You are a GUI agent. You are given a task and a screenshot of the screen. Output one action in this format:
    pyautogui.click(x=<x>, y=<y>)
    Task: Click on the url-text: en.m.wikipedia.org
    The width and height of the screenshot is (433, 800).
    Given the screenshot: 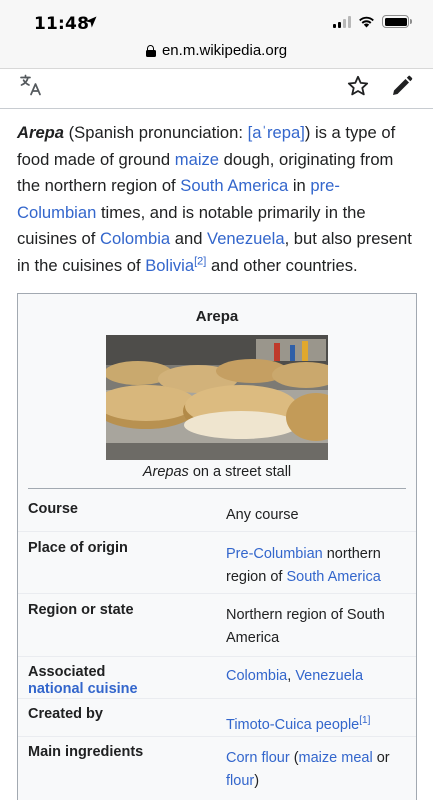 What is the action you would take?
    pyautogui.click(x=224, y=50)
    